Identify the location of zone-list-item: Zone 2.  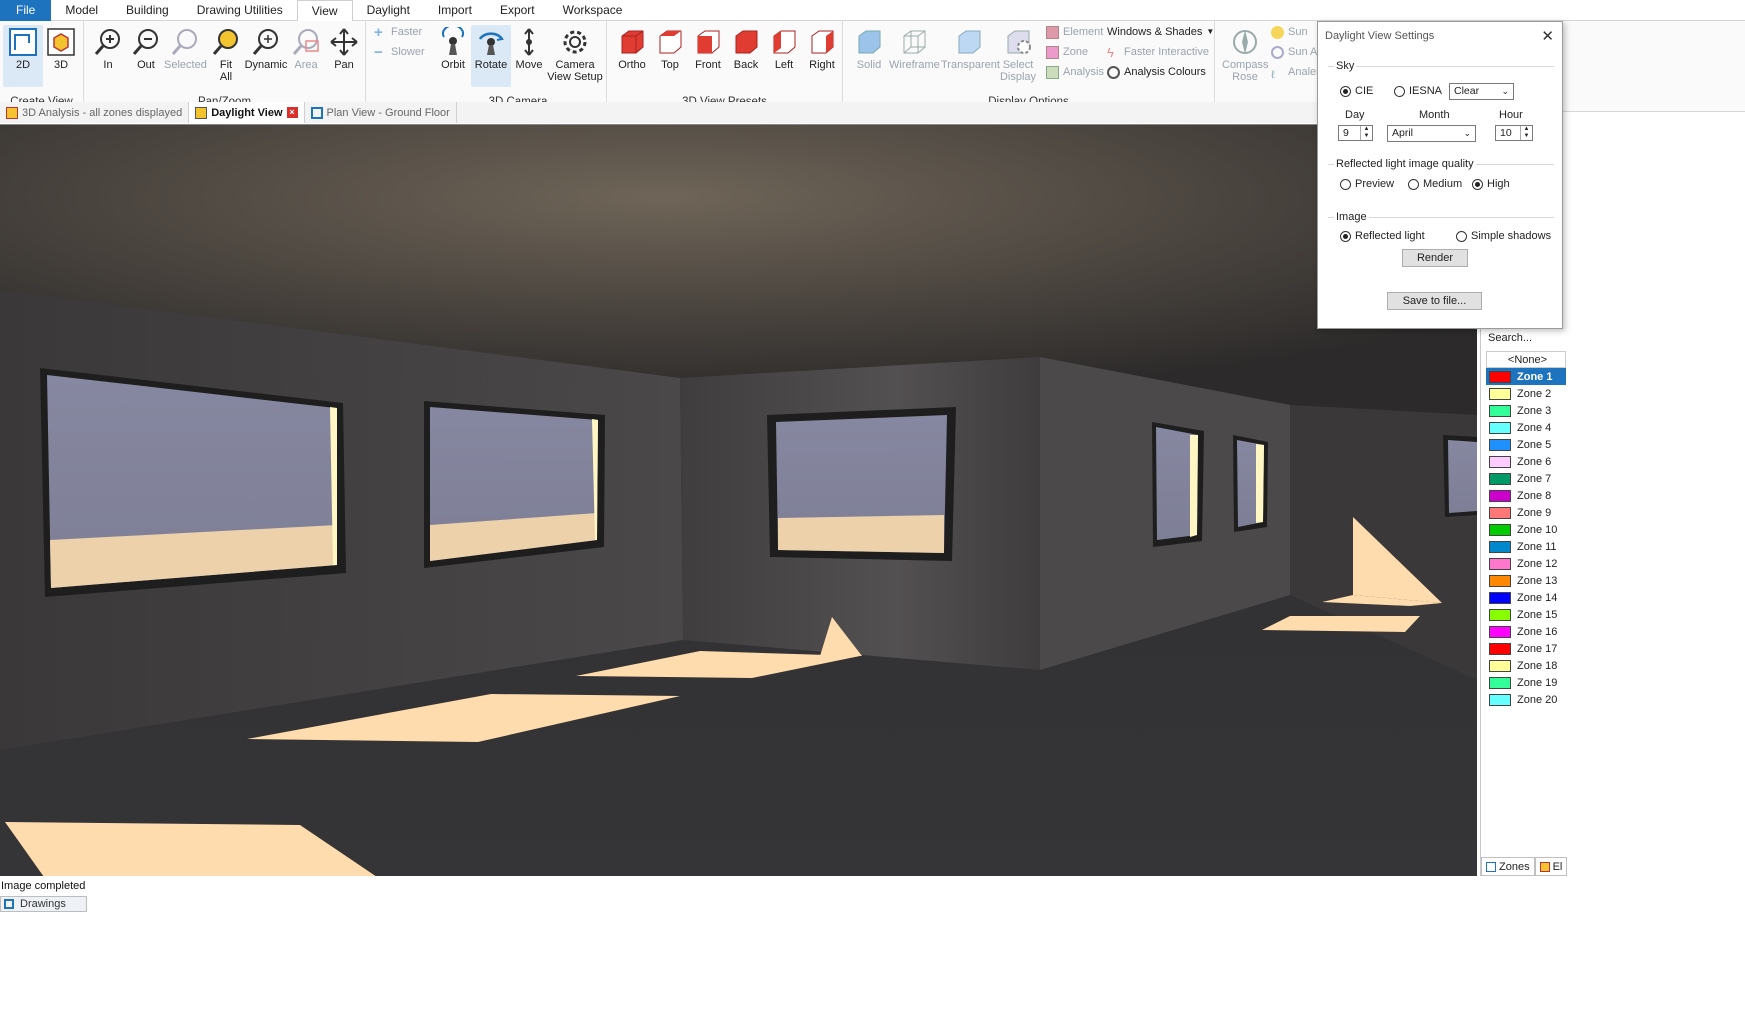
(1526, 393).